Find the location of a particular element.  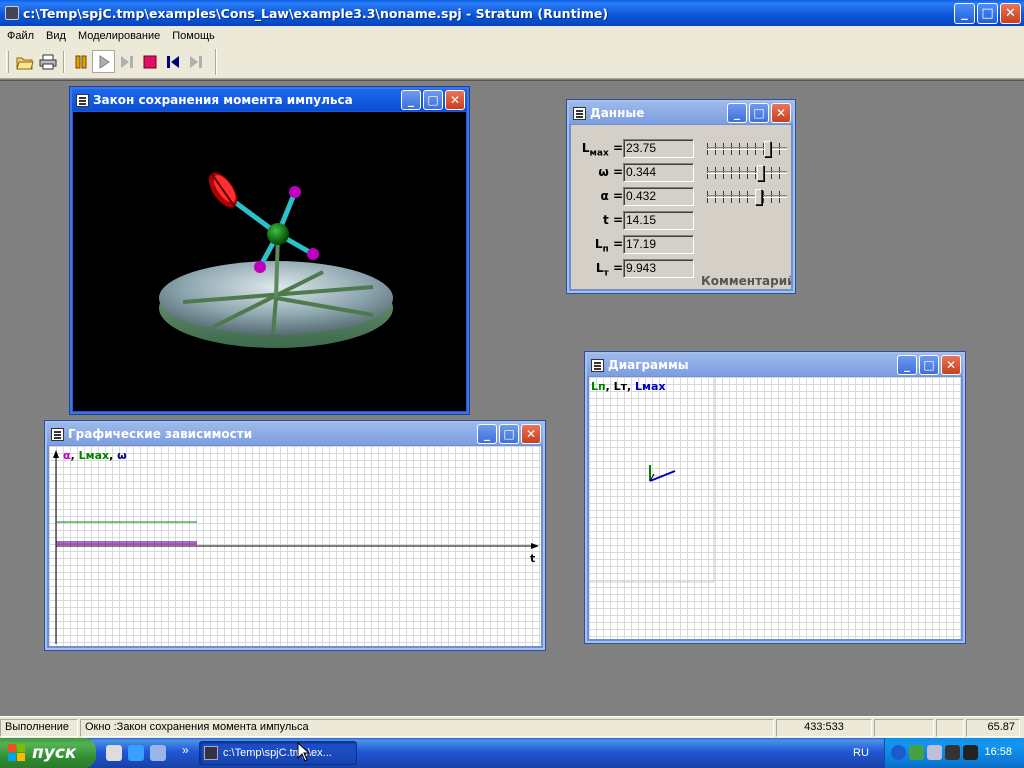

menu-modeling: Моделирование is located at coordinates (119, 36).